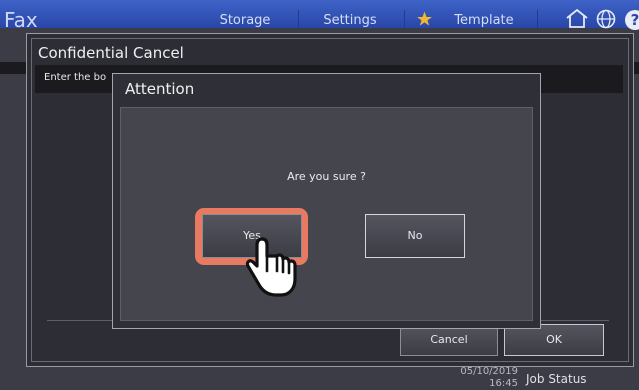 This screenshot has width=639, height=390. What do you see at coordinates (350, 20) in the screenshot?
I see `tab-settings: Settings` at bounding box center [350, 20].